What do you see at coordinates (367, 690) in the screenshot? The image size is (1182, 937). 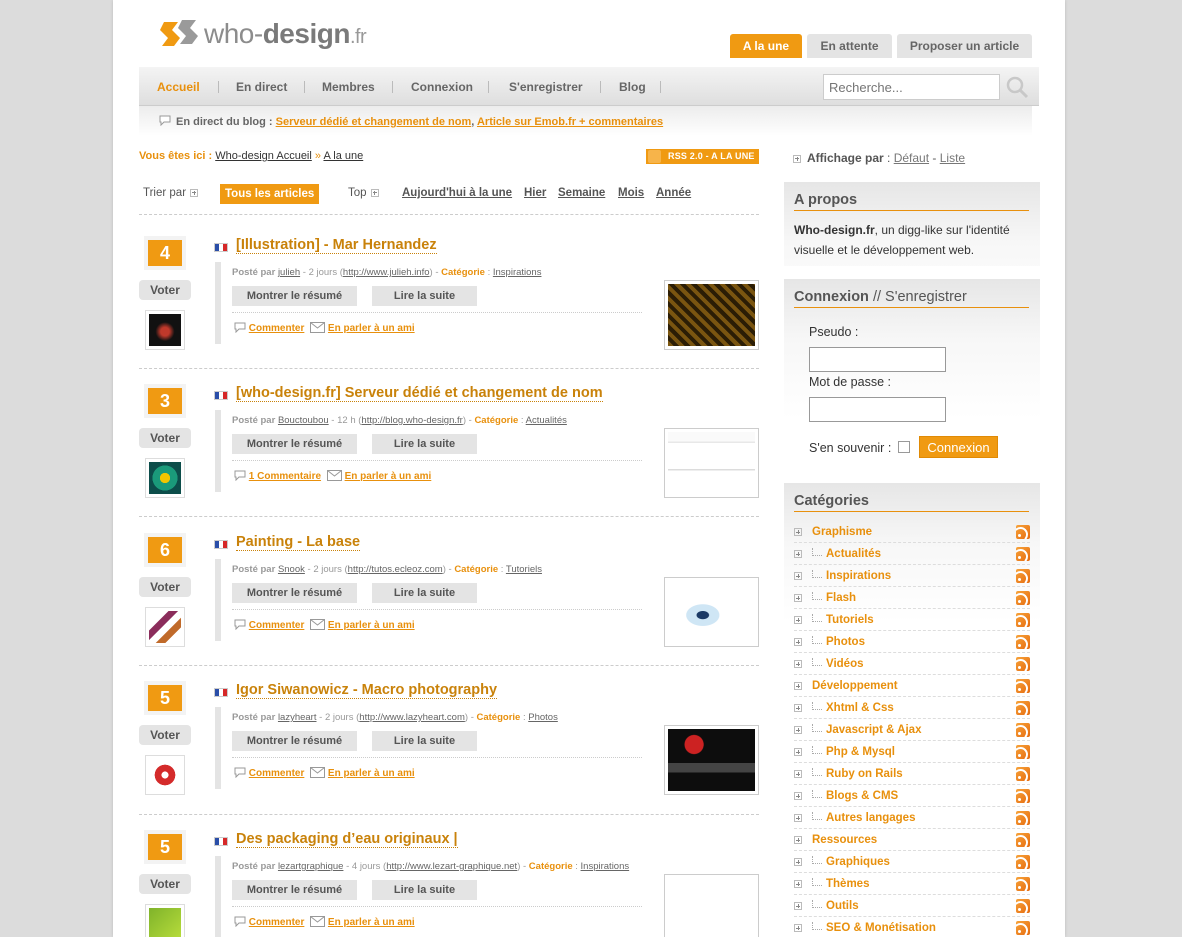 I see `article-title-link: Igor Siwanowicz - Macro photography` at bounding box center [367, 690].